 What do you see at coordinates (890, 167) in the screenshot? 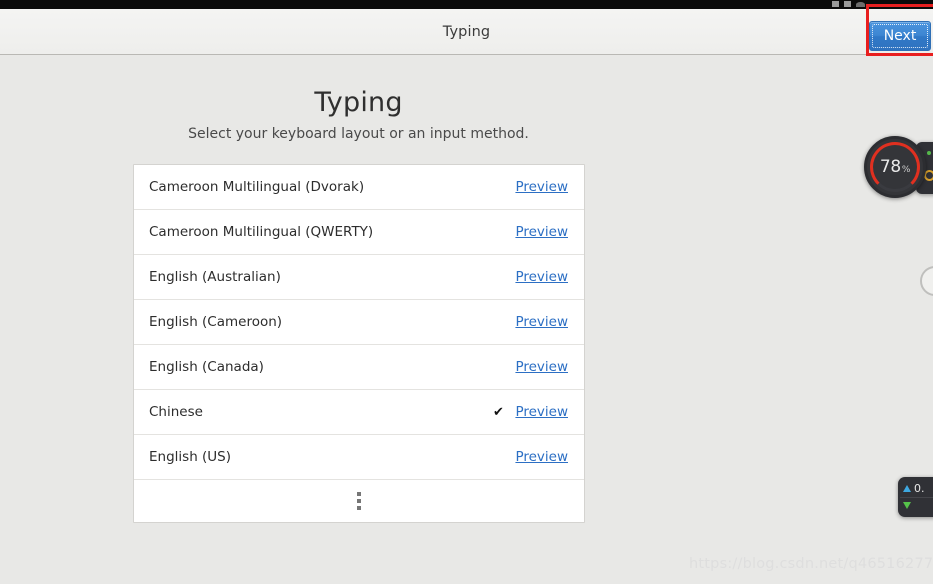
I see `gauge-value: 78` at bounding box center [890, 167].